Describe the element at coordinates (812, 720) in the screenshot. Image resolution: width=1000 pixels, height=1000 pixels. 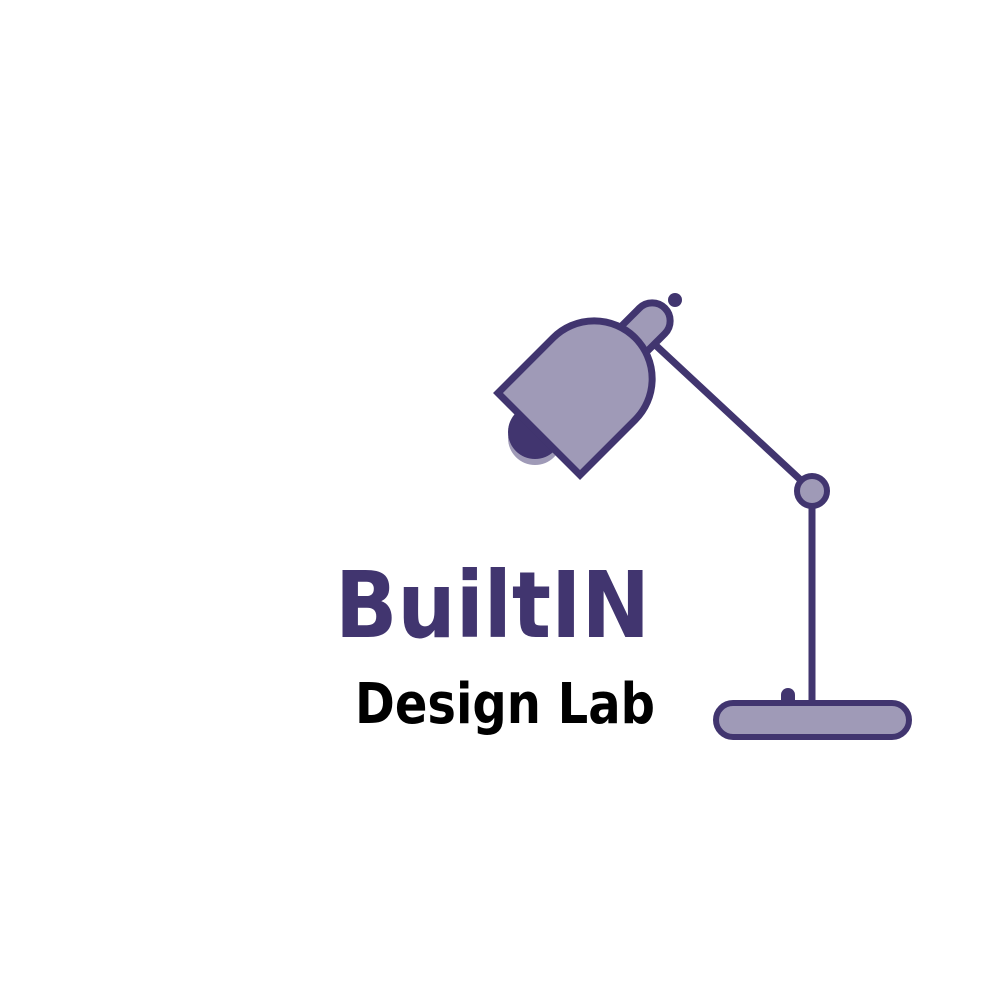
I see `lamp-base` at that location.